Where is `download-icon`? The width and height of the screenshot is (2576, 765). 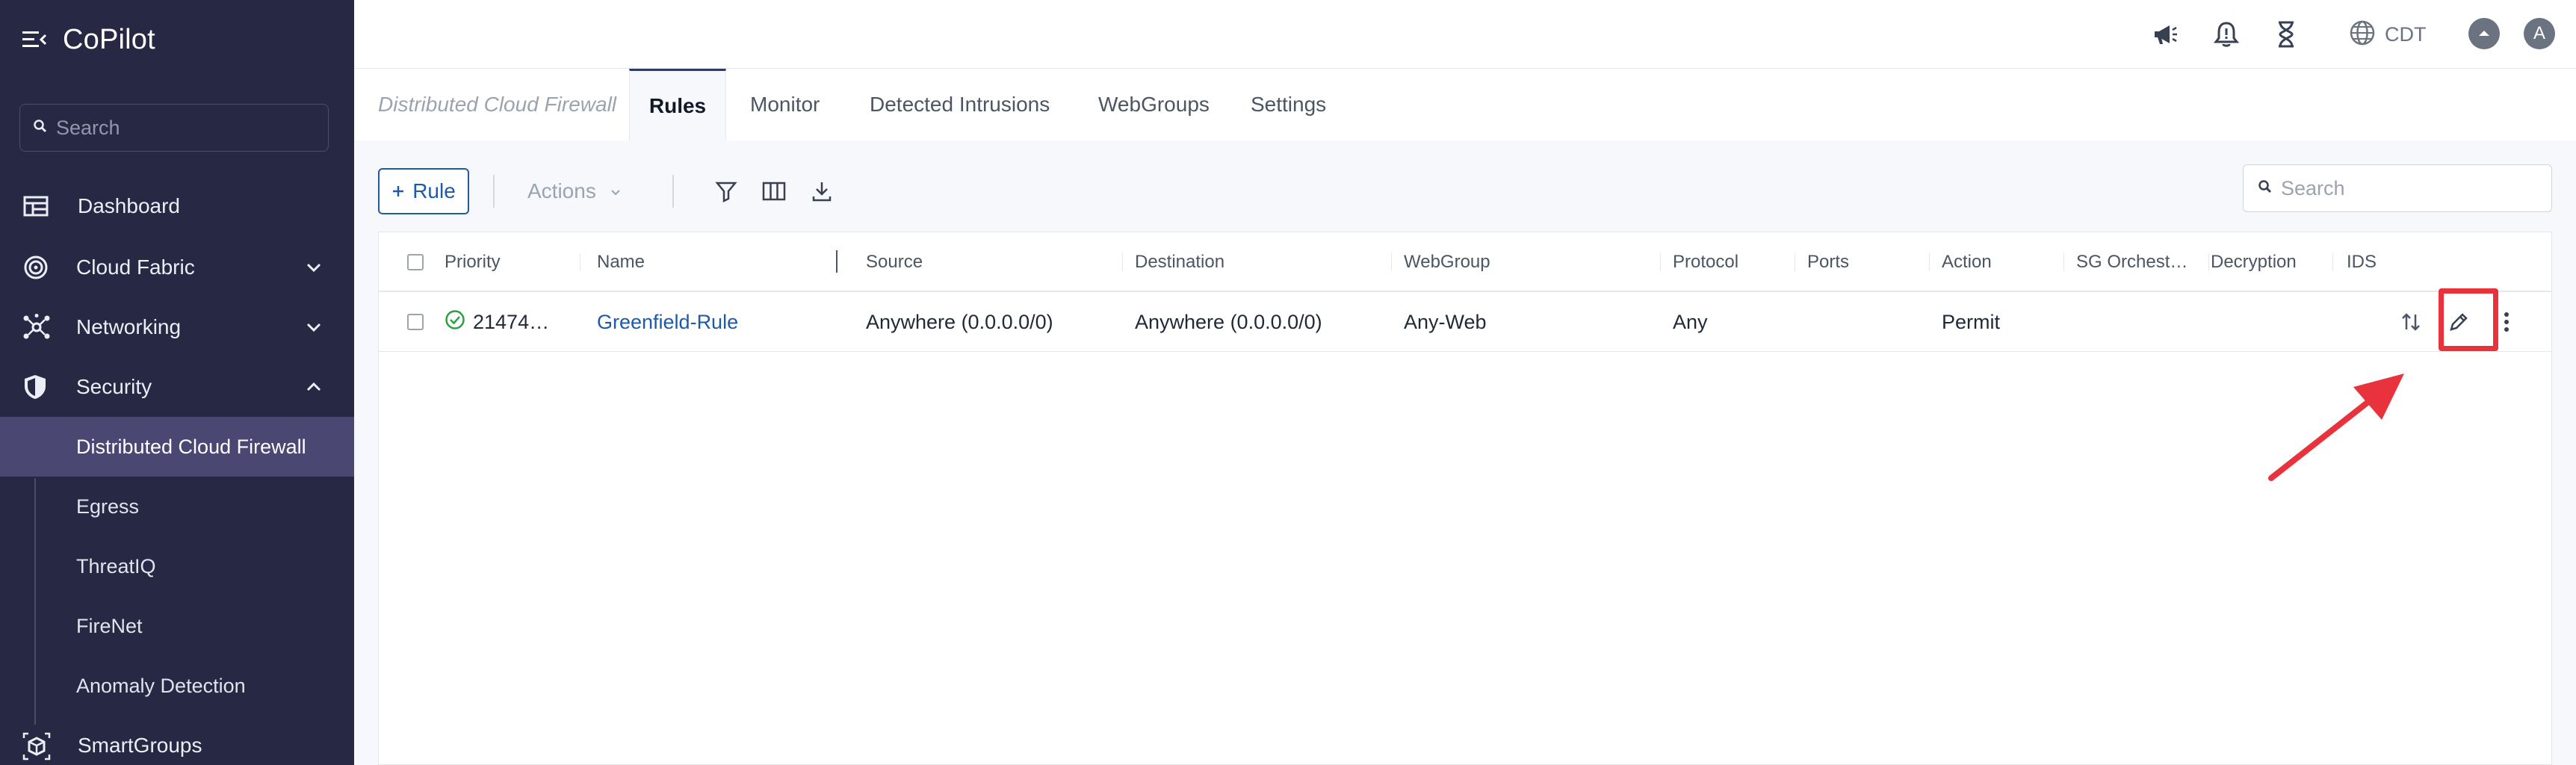 download-icon is located at coordinates (822, 191).